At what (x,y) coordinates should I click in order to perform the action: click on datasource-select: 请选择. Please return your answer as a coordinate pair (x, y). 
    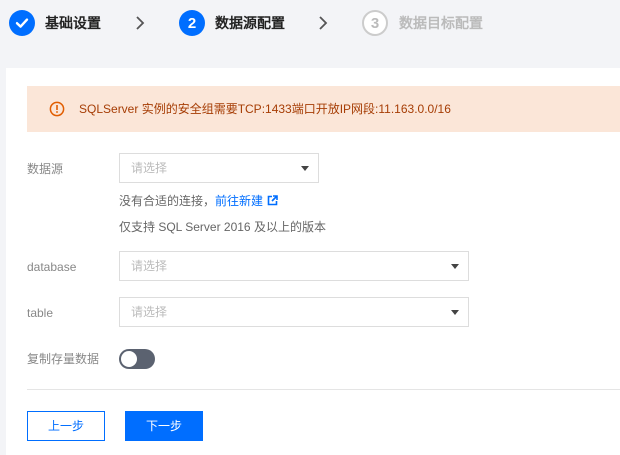
    Looking at the image, I should click on (219, 168).